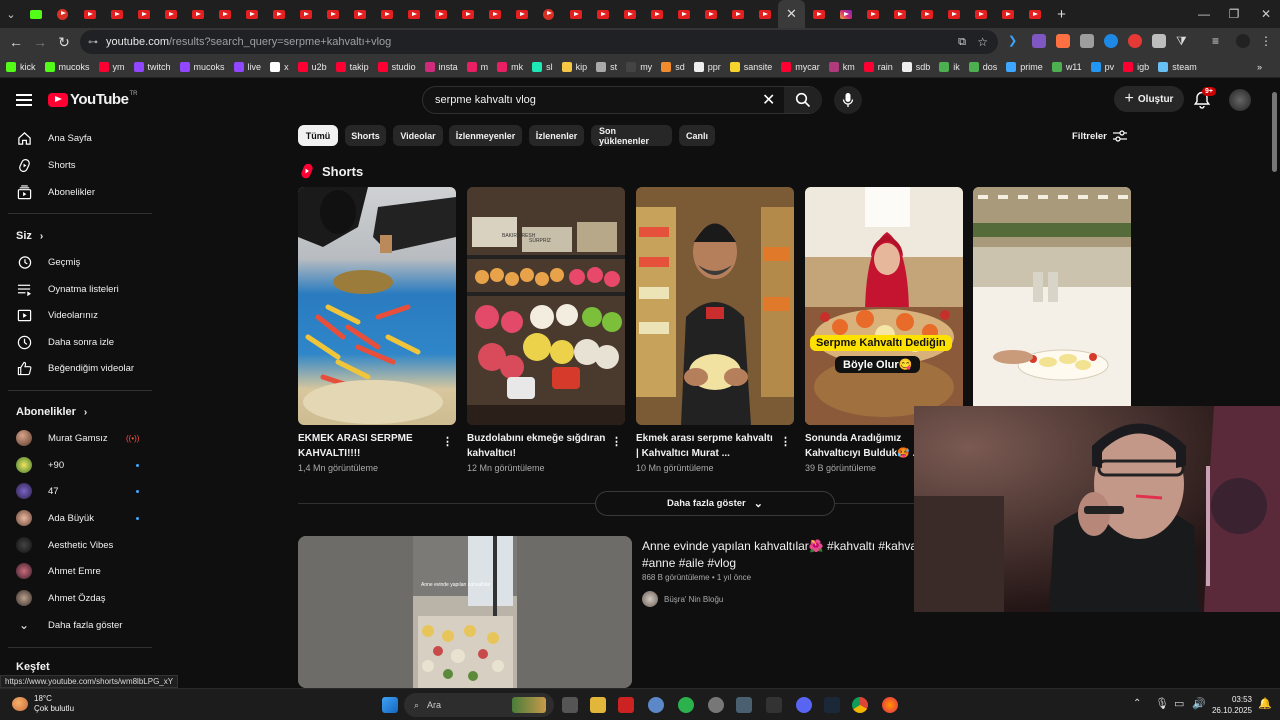 The height and width of the screenshot is (720, 1280). I want to click on volume-icon: 🔊, so click(1199, 703).